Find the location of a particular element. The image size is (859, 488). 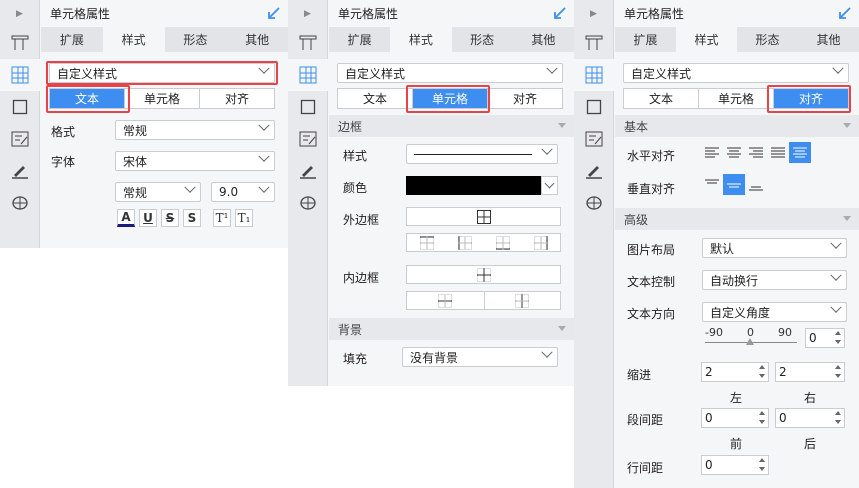

h-align-distributed-button is located at coordinates (800, 152).